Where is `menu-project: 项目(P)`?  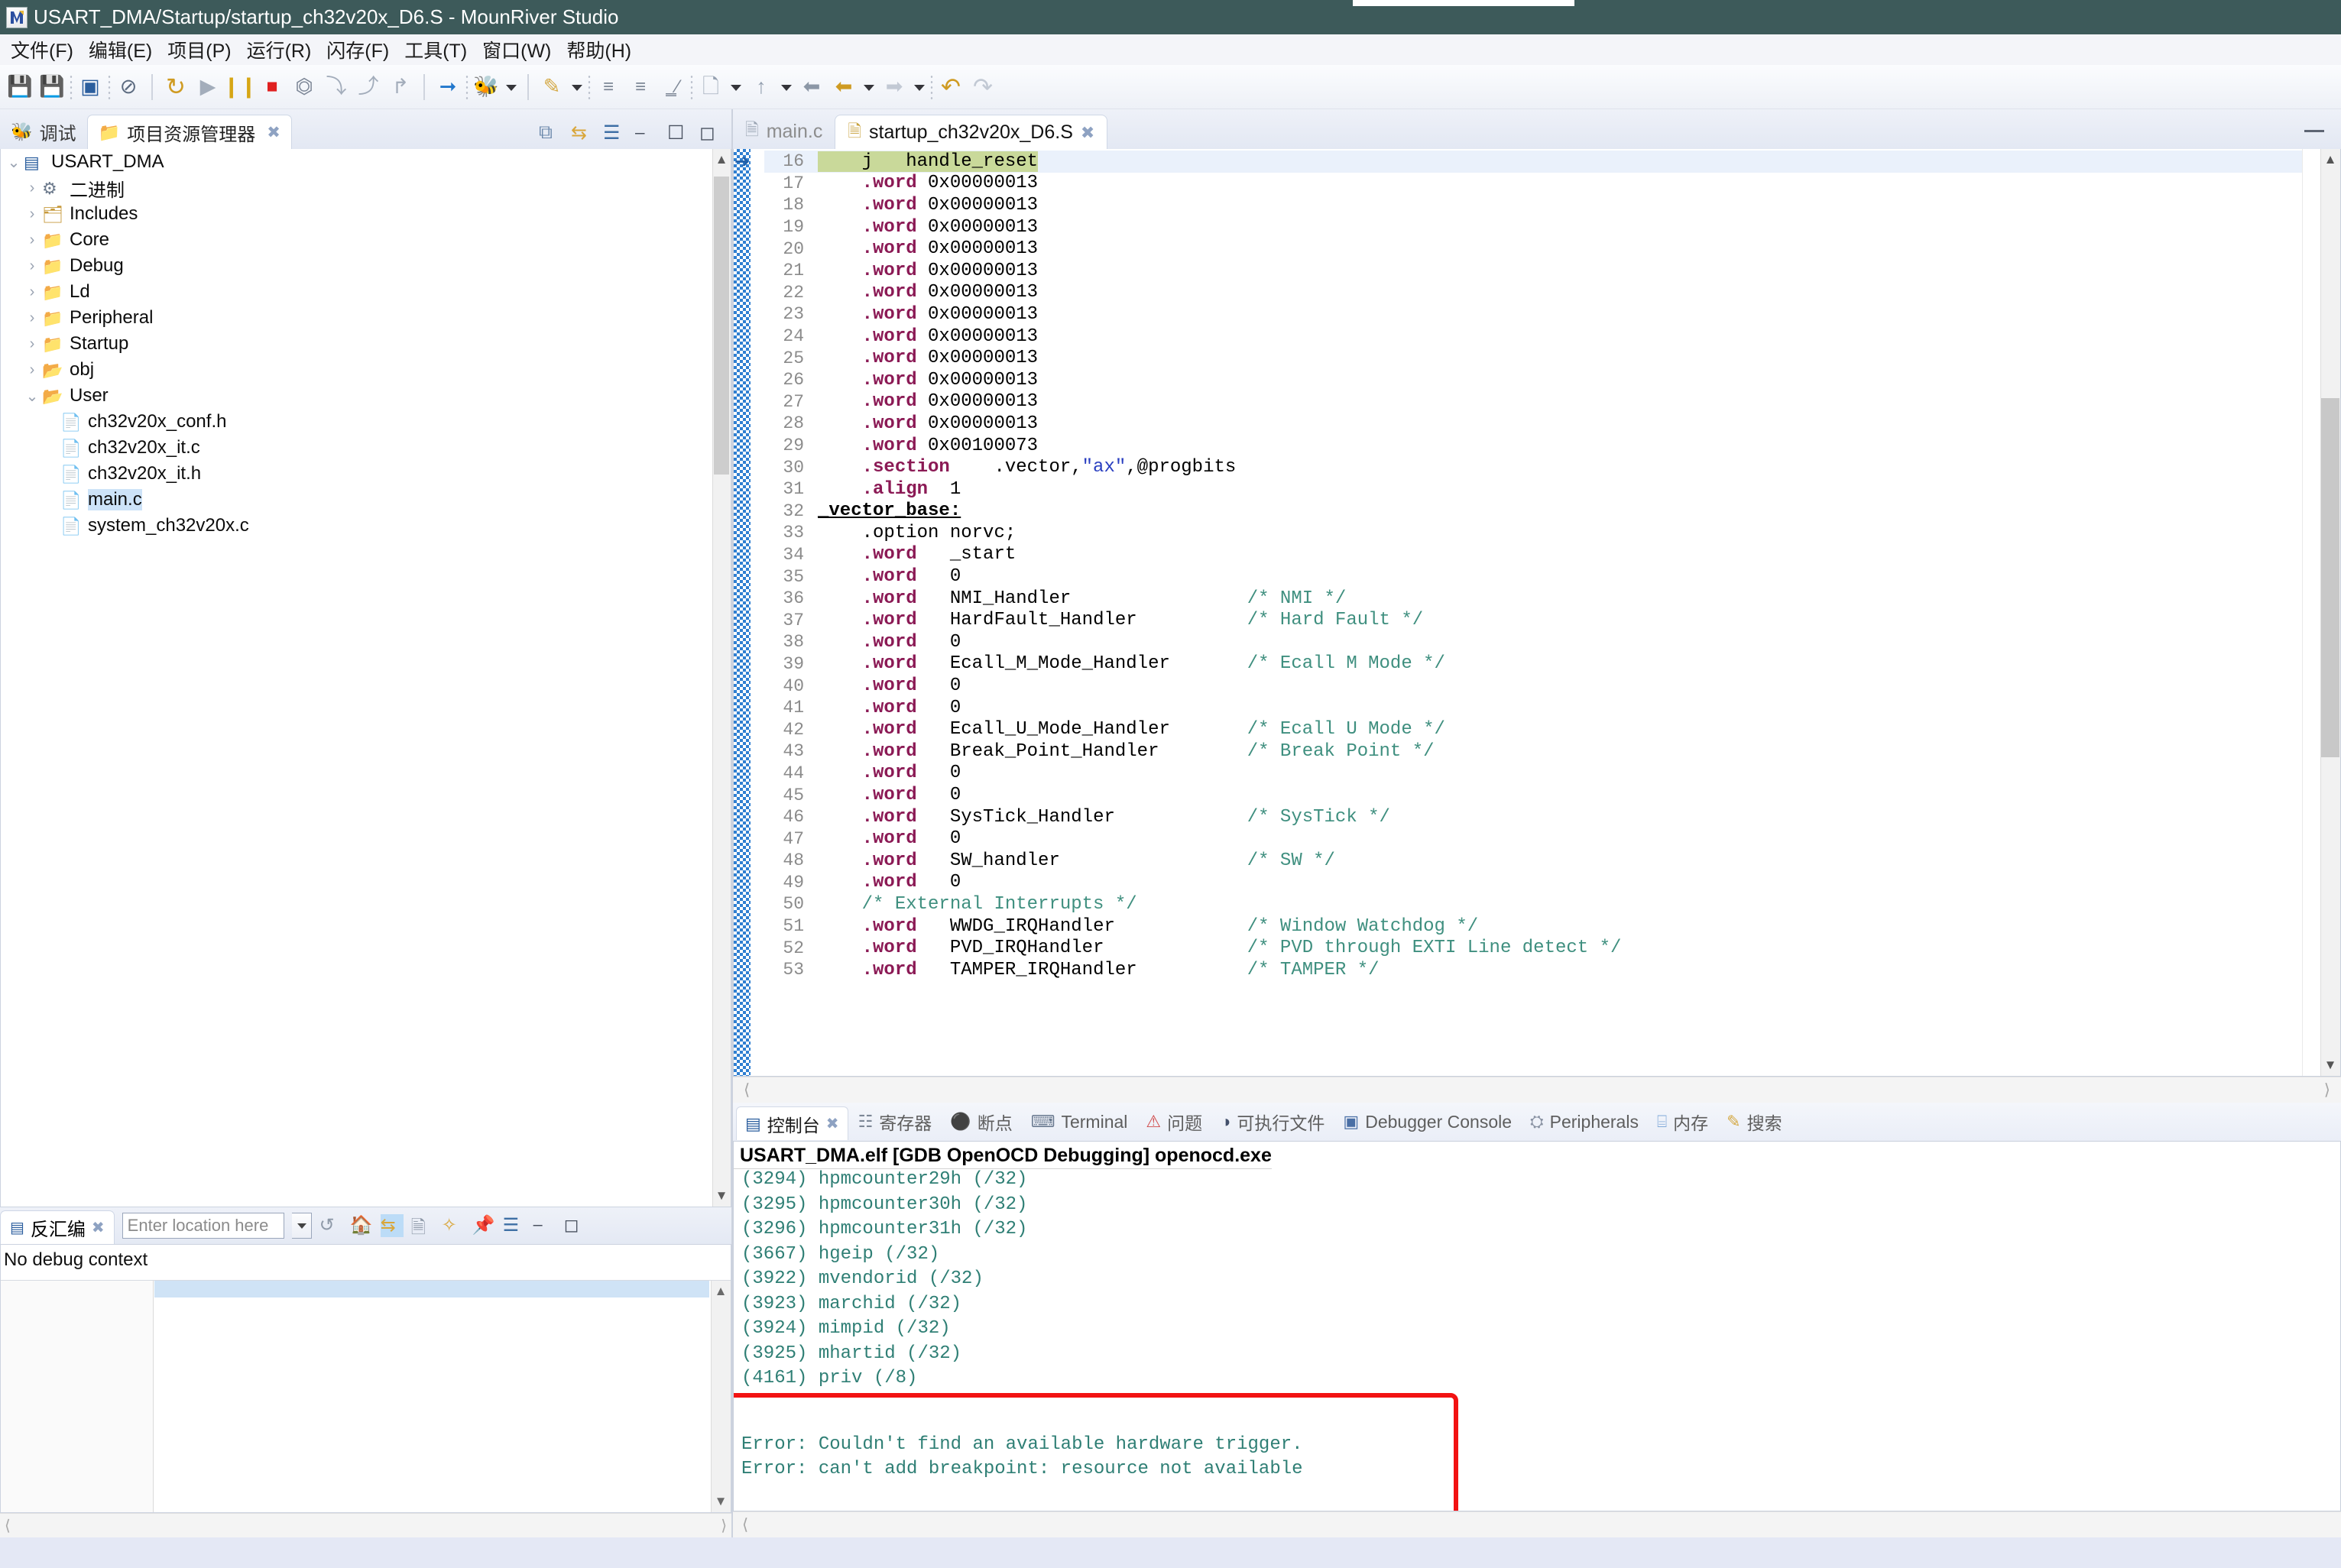
menu-project: 项目(P) is located at coordinates (199, 49).